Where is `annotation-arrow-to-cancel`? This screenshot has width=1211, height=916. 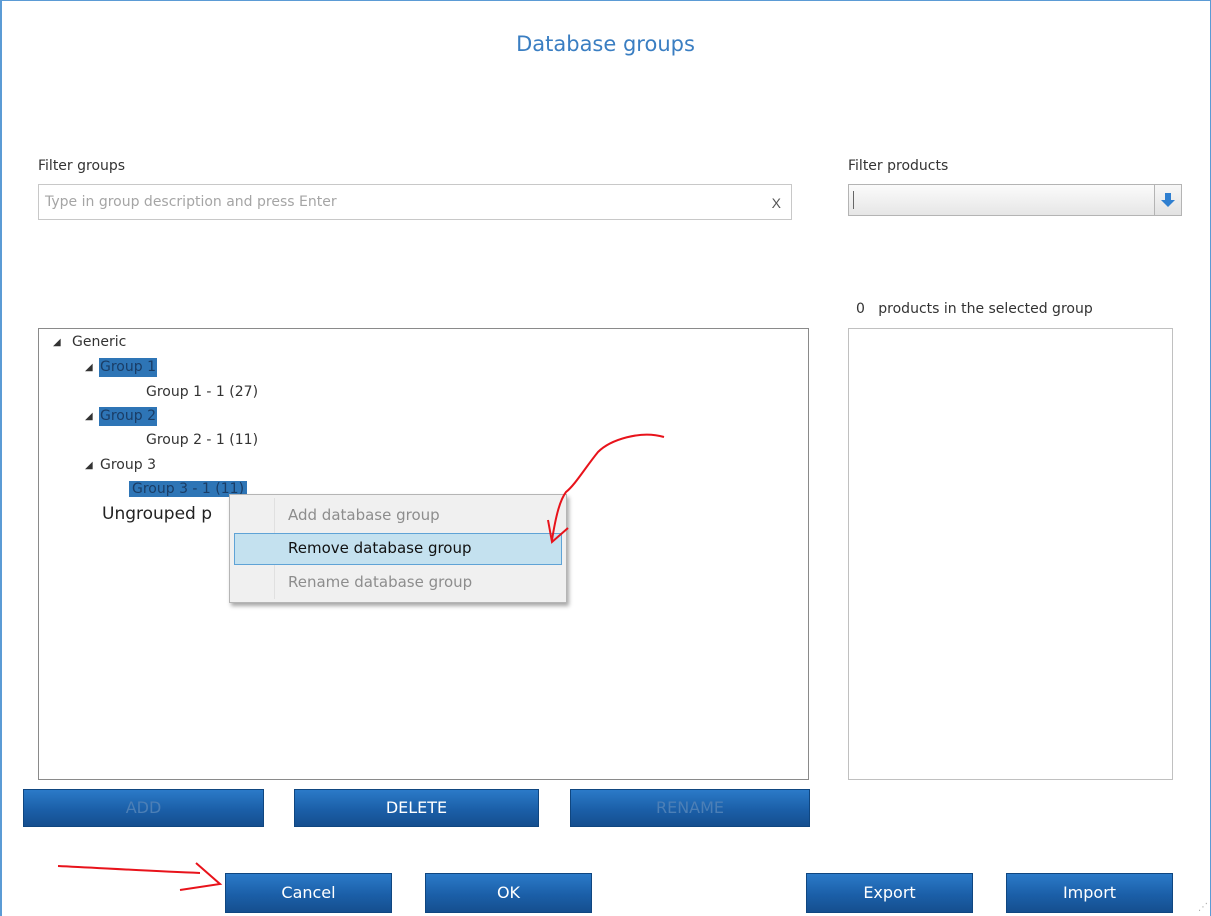
annotation-arrow-to-cancel is located at coordinates (129, 869).